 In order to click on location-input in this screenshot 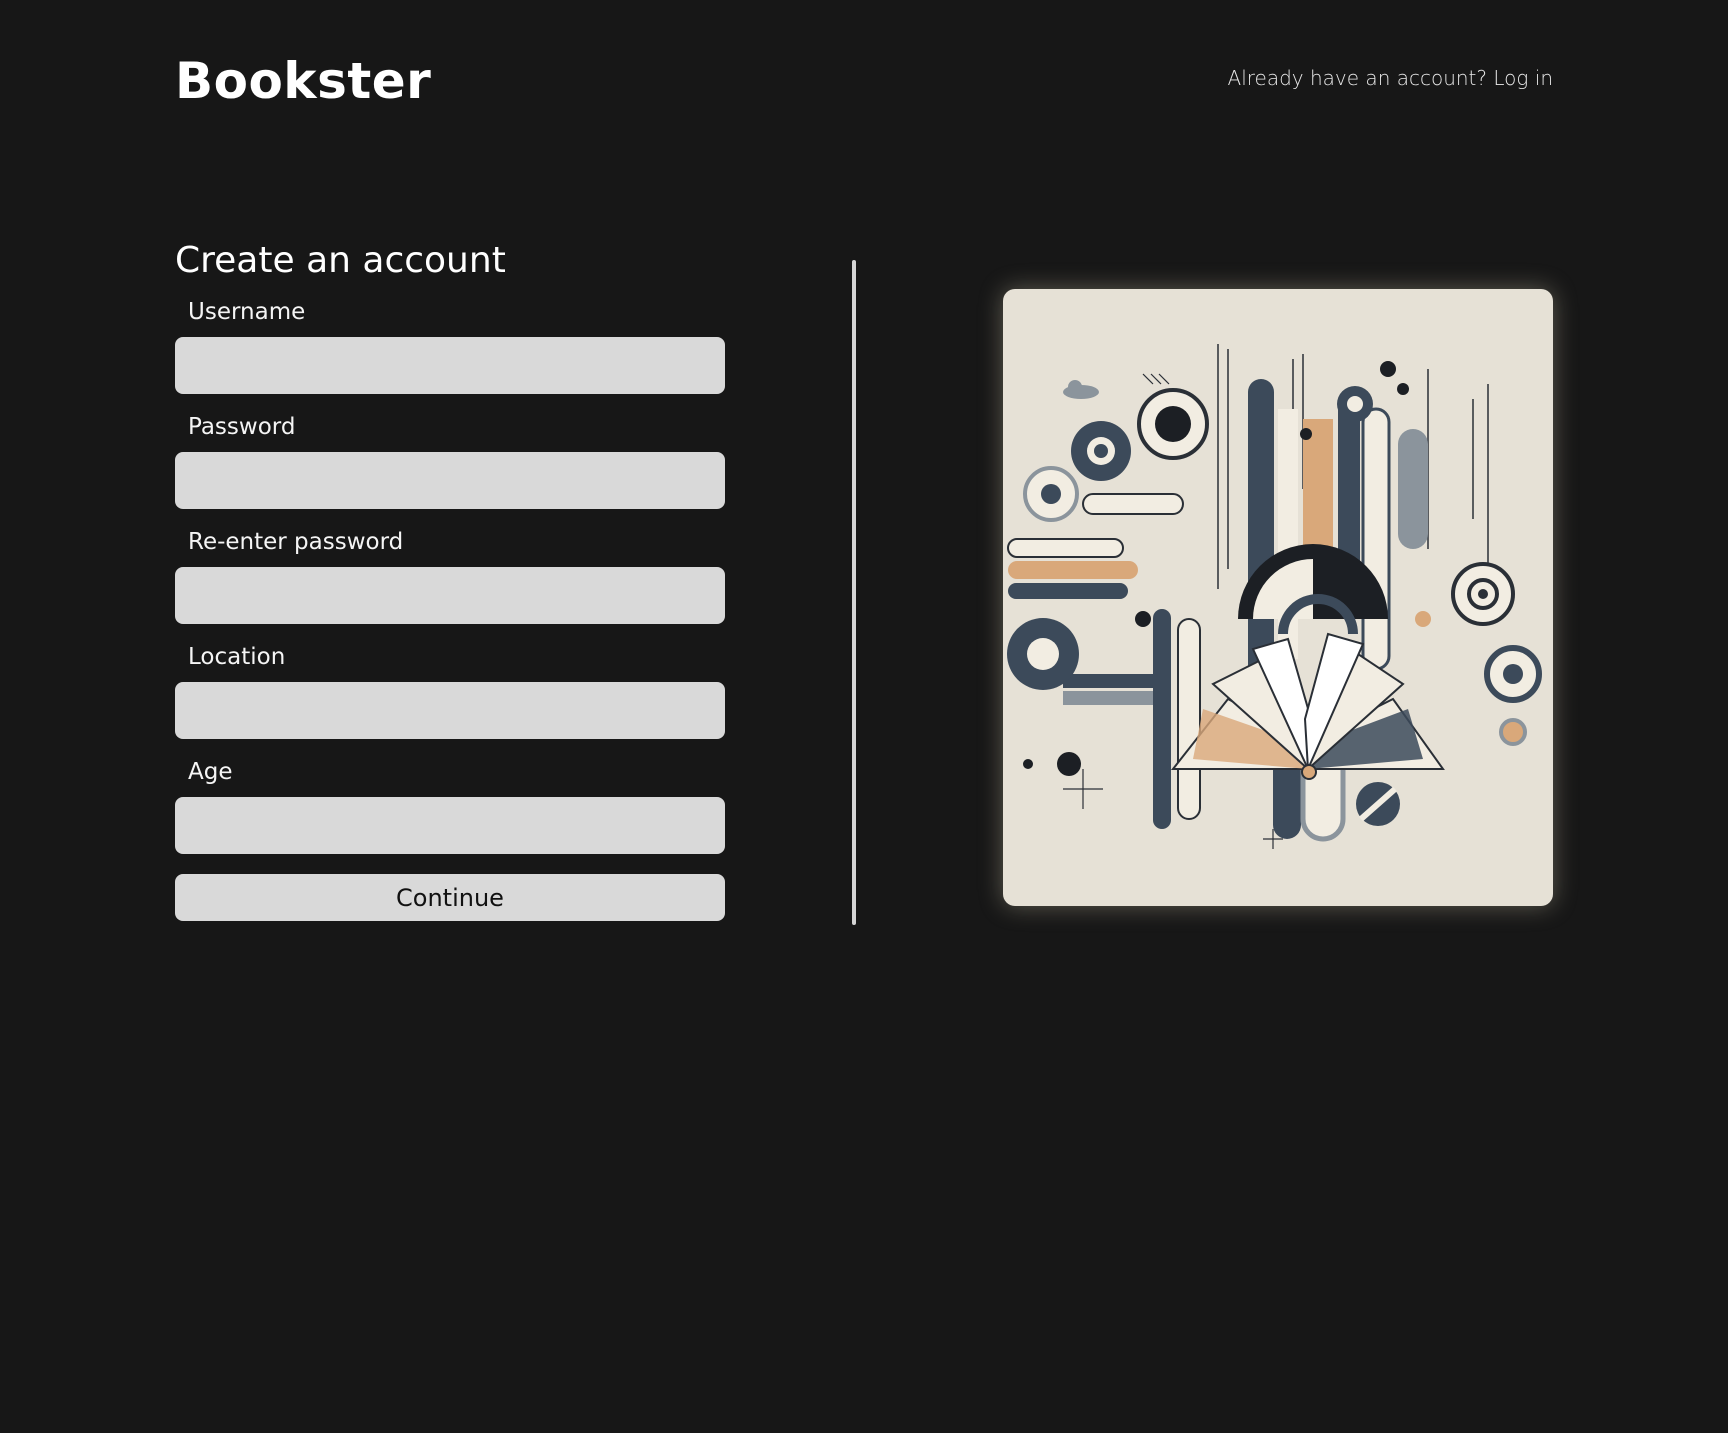, I will do `click(450, 710)`.